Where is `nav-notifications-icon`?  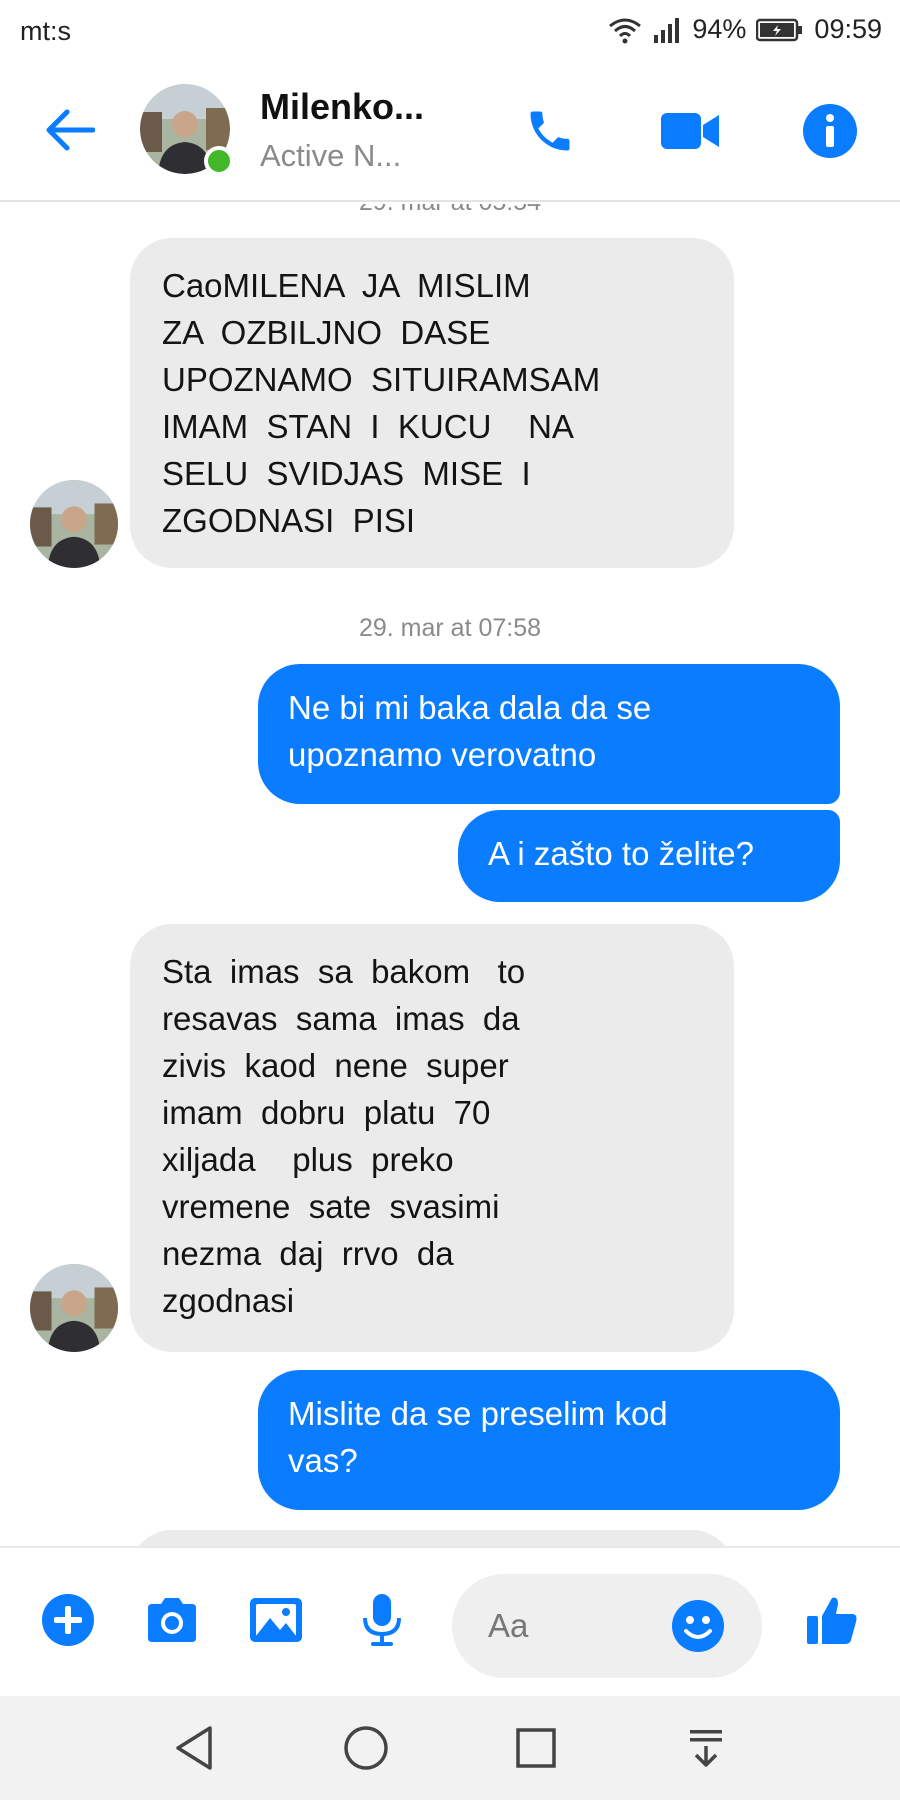
nav-notifications-icon is located at coordinates (706, 1750).